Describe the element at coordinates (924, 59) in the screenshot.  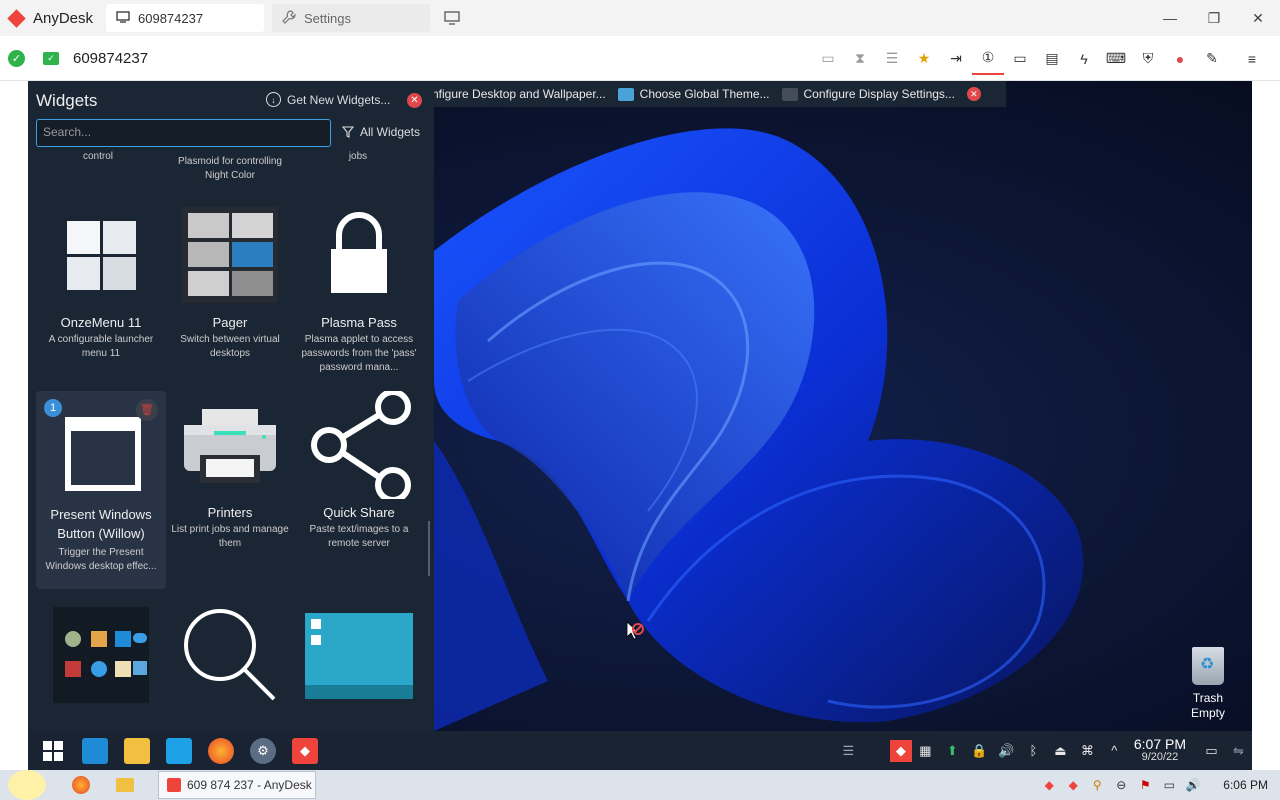
I see `star-icon: ★` at that location.